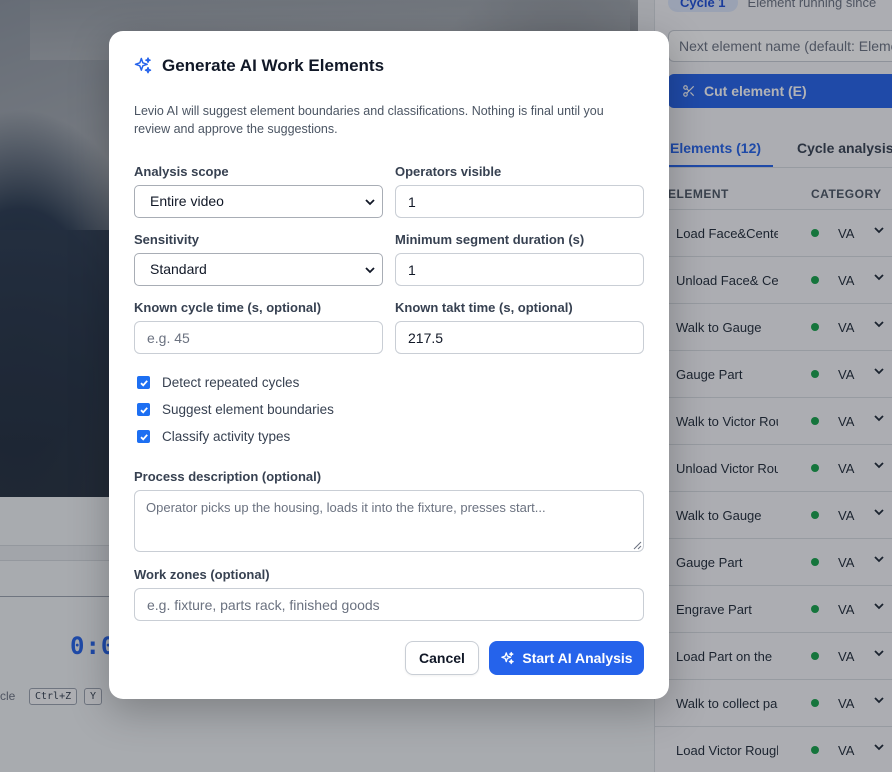 The image size is (892, 772). I want to click on detect-cycles-label: Detect repeated cycles, so click(231, 382).